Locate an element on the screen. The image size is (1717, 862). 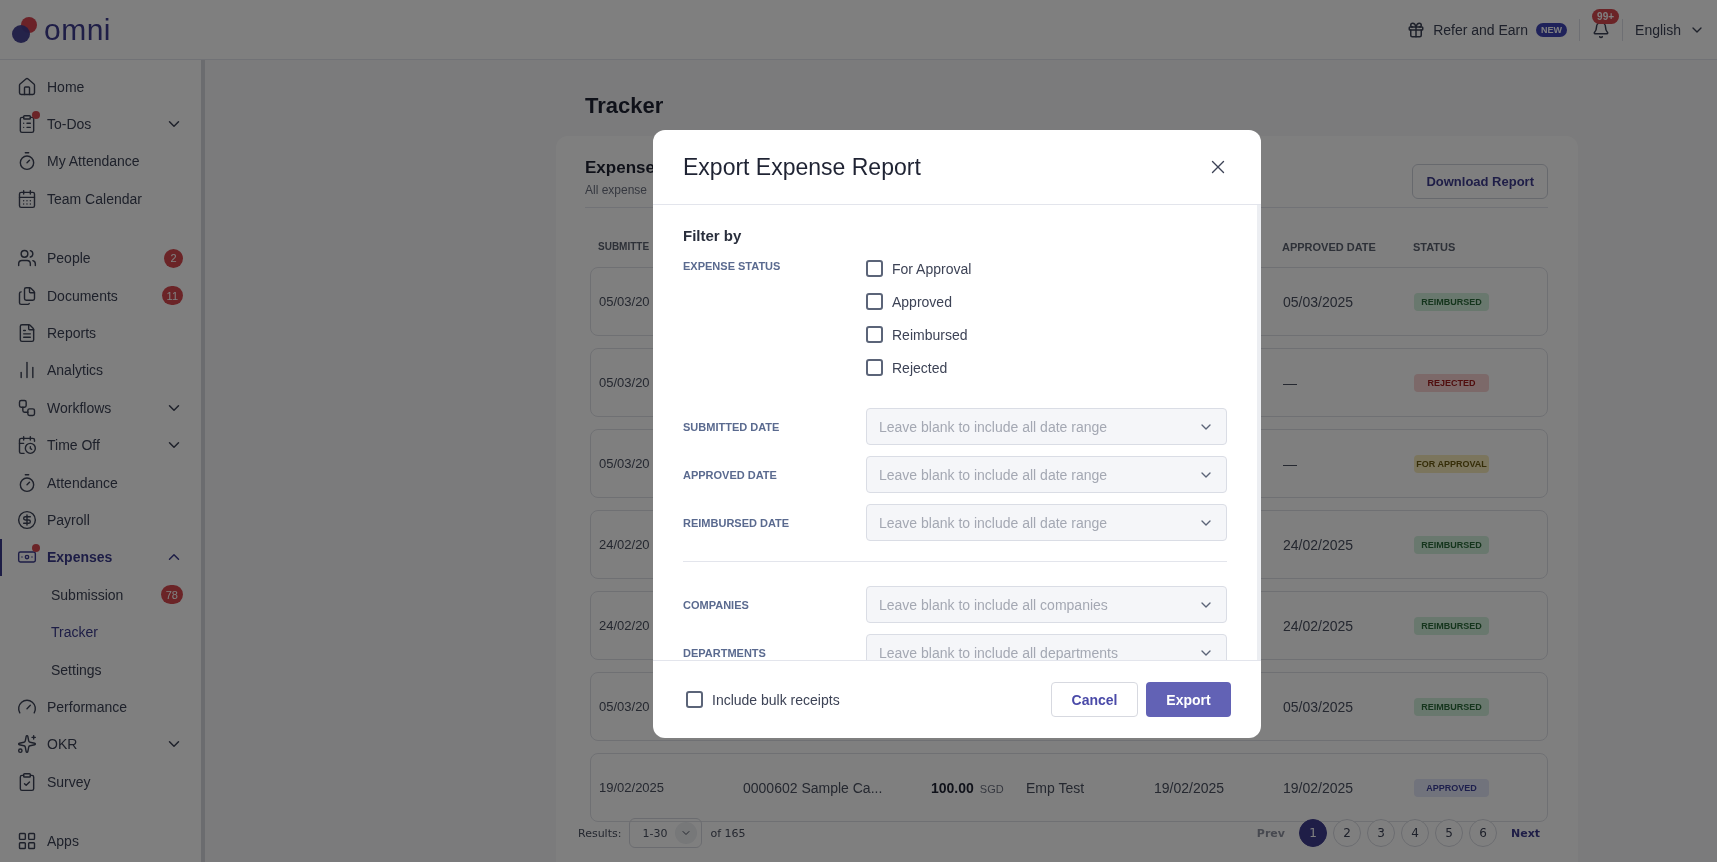
card-subtitle: All expense is located at coordinates (617, 190).